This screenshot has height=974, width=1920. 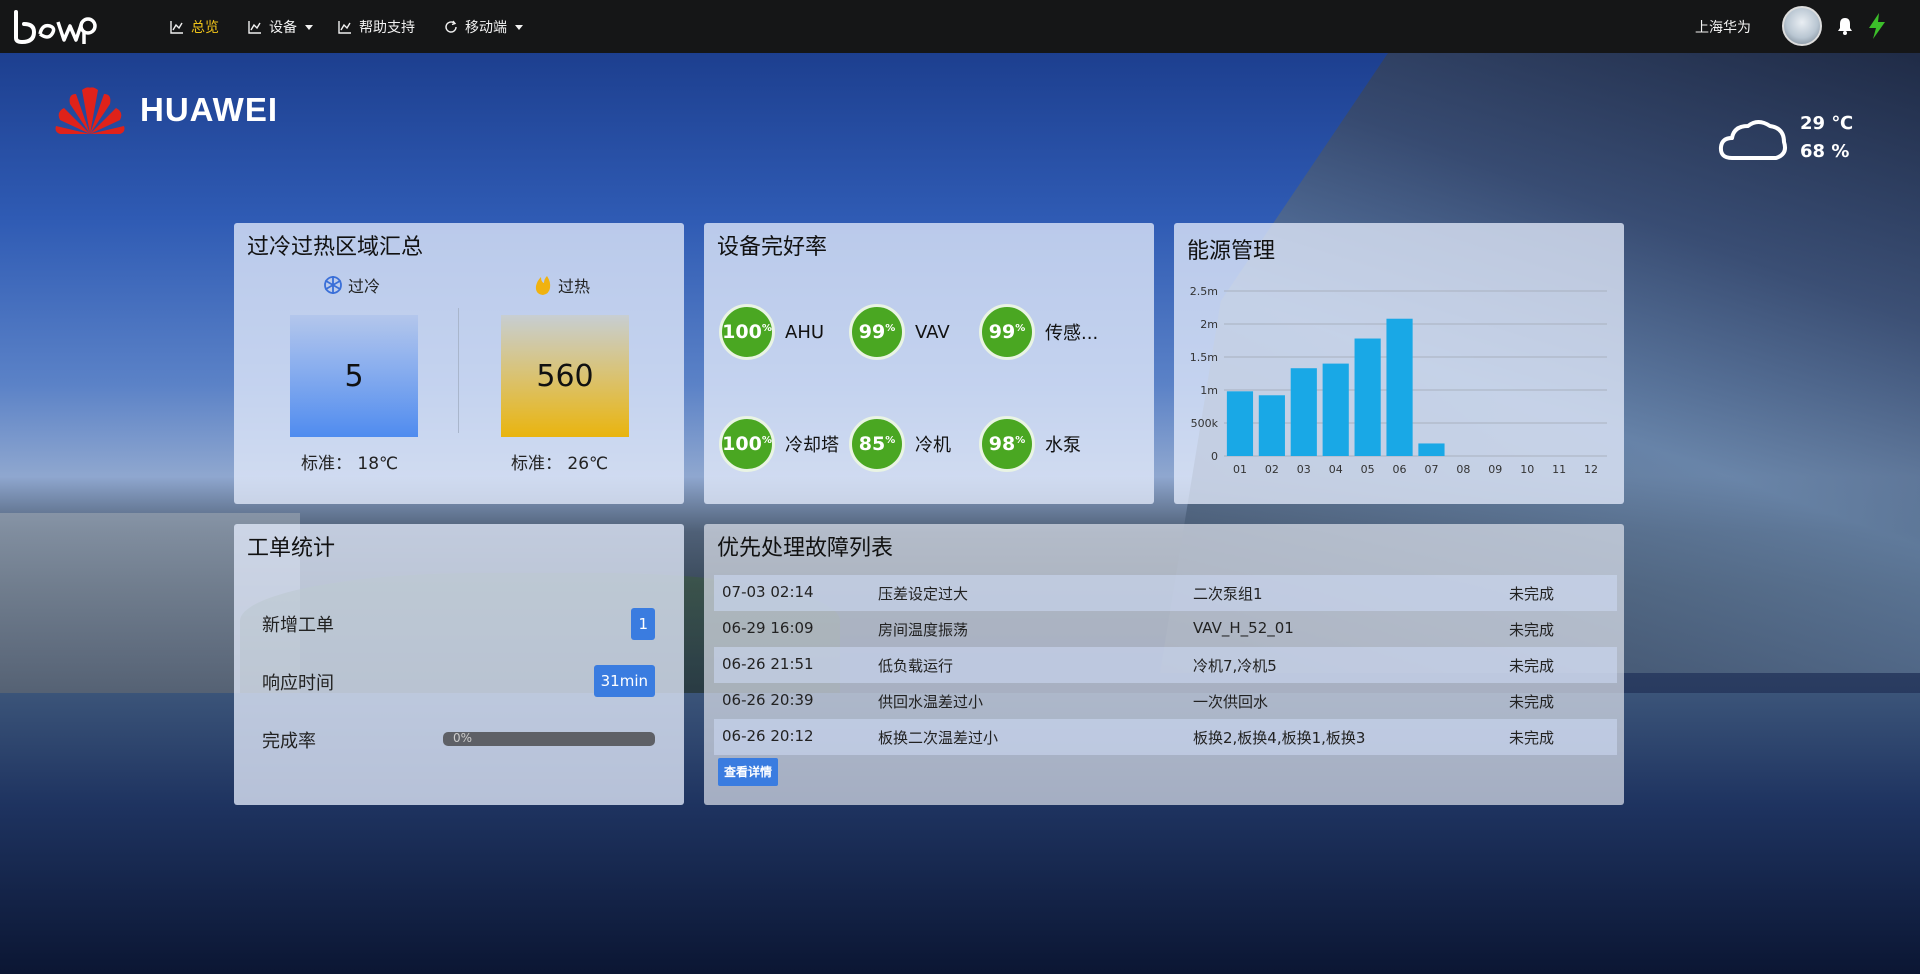 I want to click on fault-device: 板换2,板换4,板换1,板换3, so click(x=1279, y=738).